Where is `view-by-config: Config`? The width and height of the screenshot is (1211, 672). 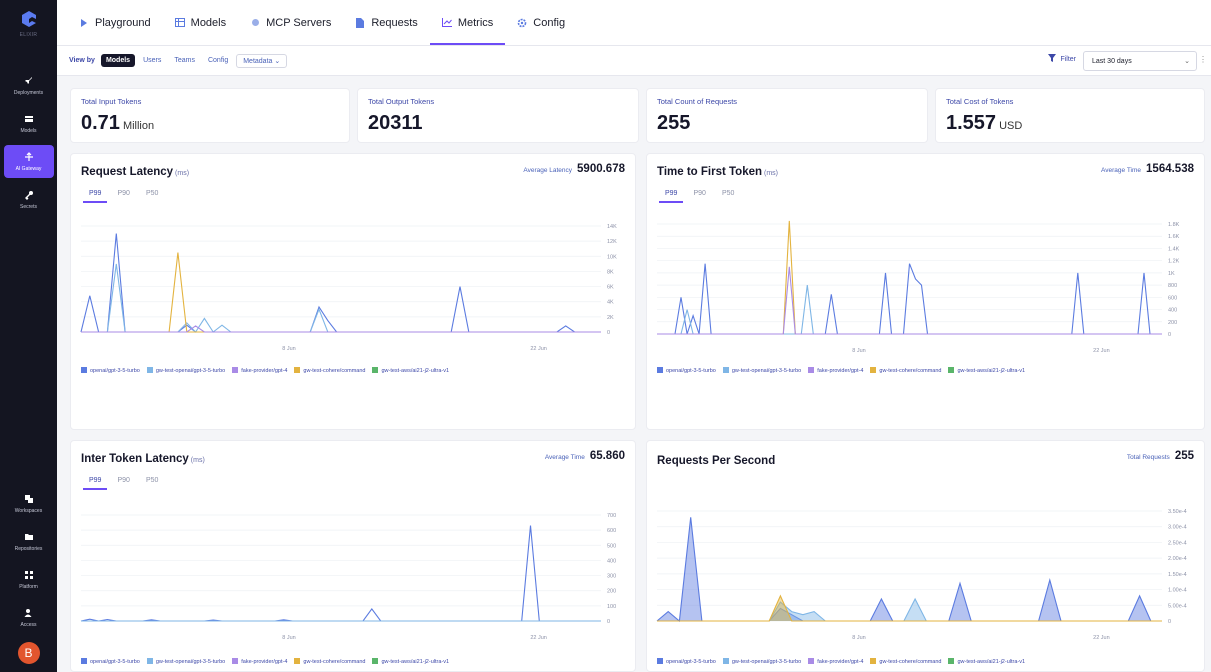
view-by-config: Config is located at coordinates (218, 60).